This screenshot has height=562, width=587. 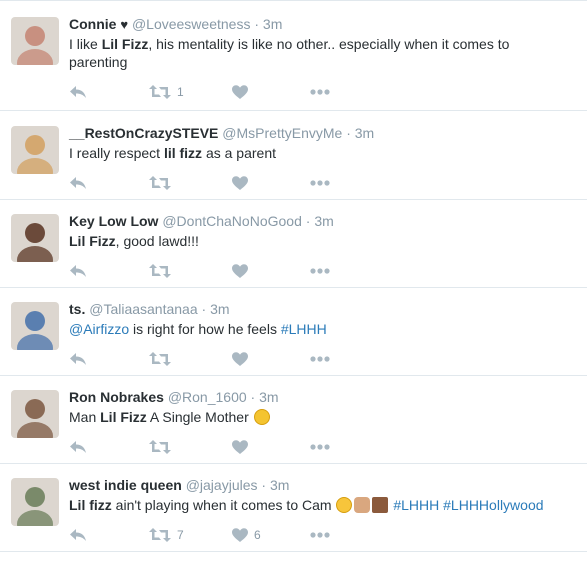 What do you see at coordinates (77, 309) in the screenshot?
I see `fullname: ts.` at bounding box center [77, 309].